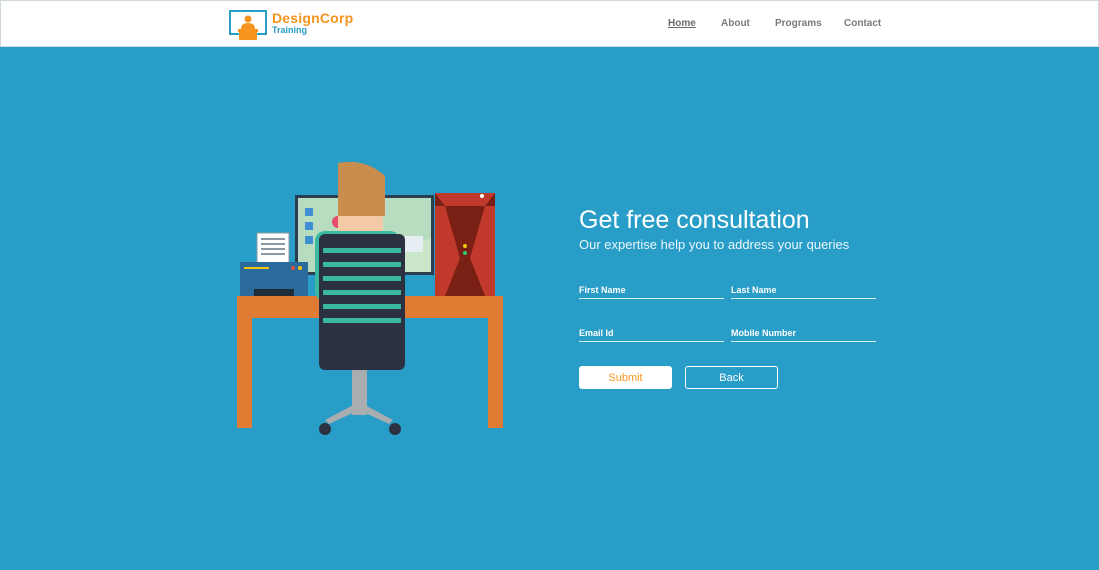  Describe the element at coordinates (290, 30) in the screenshot. I see `brand-tagline: Training` at that location.